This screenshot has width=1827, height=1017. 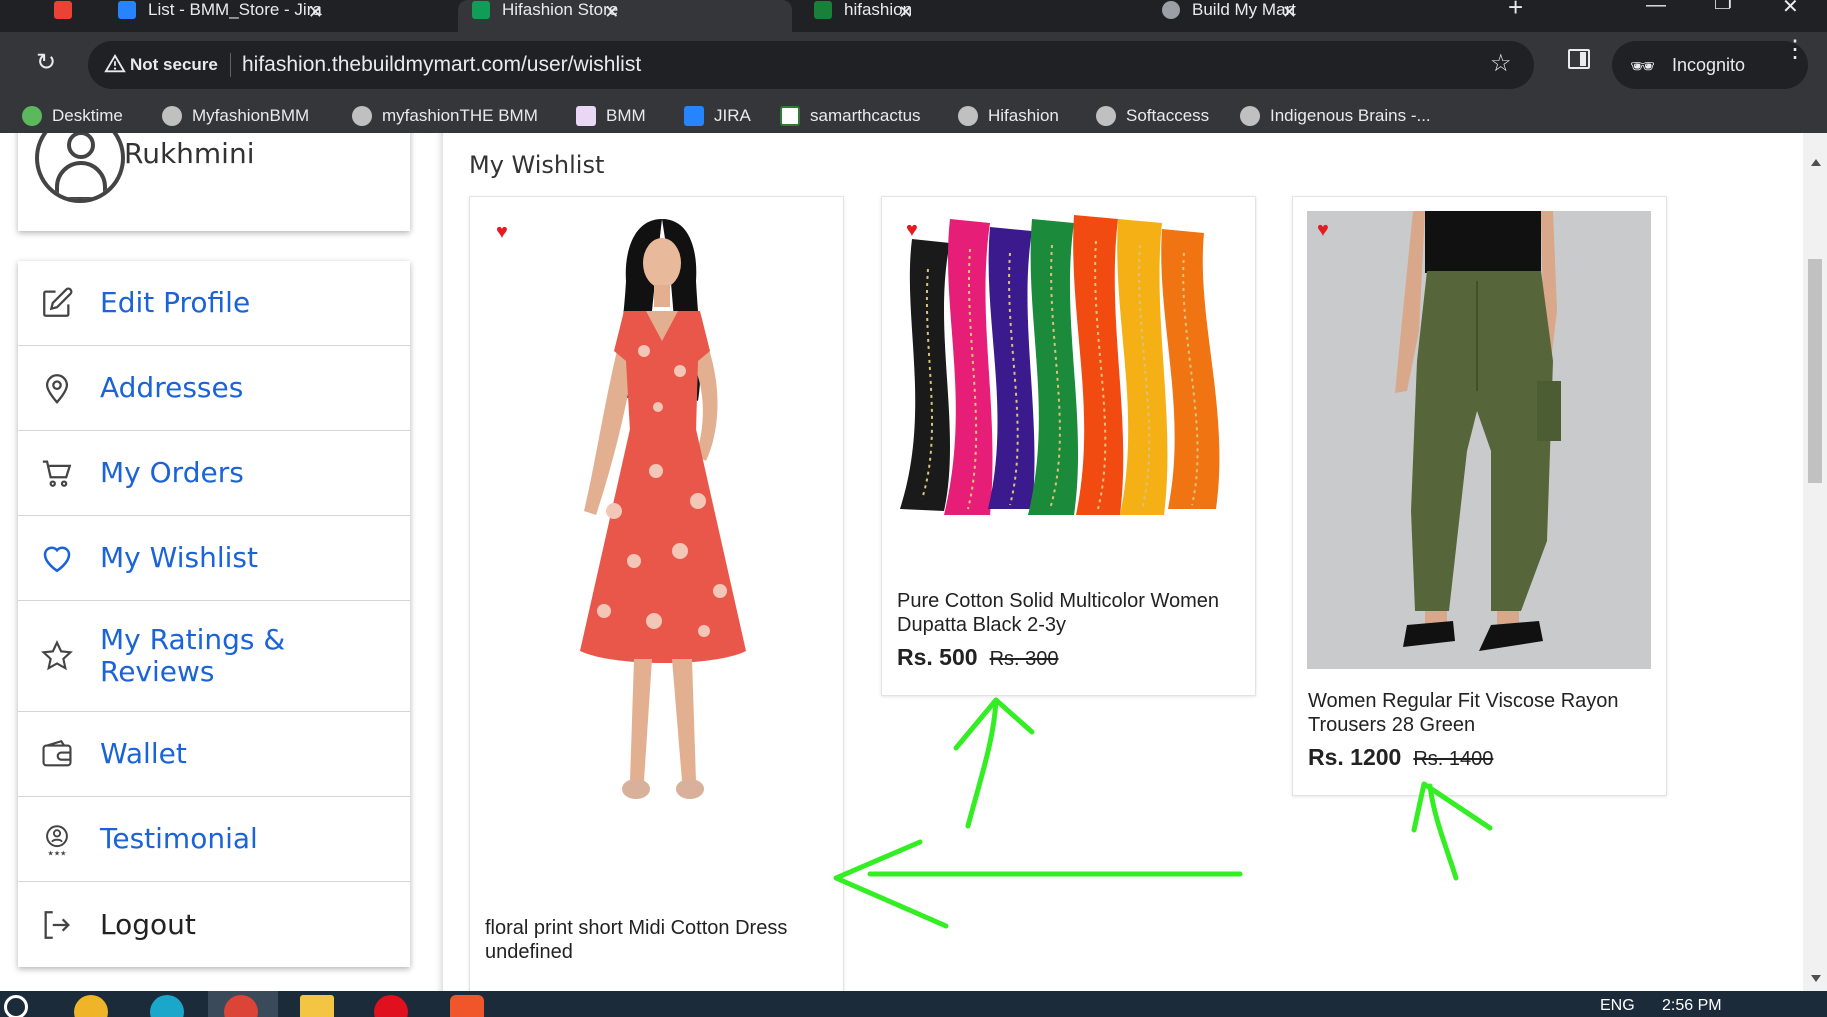 I want to click on menu-item-my-wishlist: My Wishlist, so click(x=214, y=558).